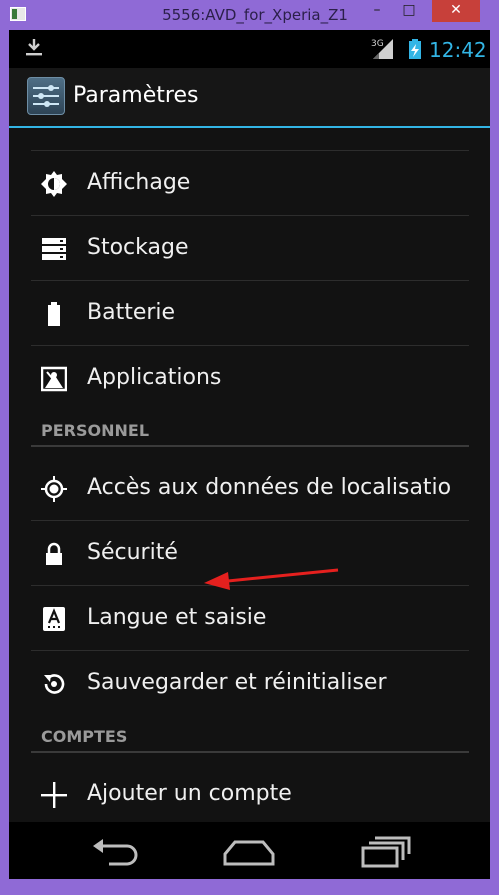 Image resolution: width=499 pixels, height=895 pixels. What do you see at coordinates (385, 851) in the screenshot?
I see `recent-apps-icon` at bounding box center [385, 851].